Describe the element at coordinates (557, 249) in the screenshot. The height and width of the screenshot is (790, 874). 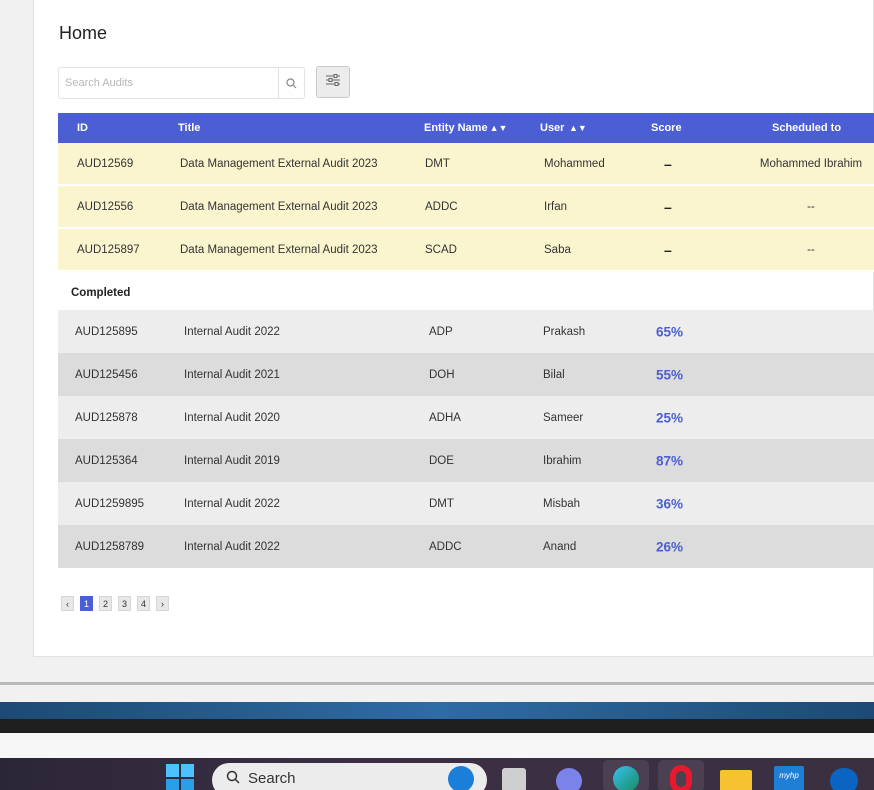
I see `cell-user: Saba` at that location.